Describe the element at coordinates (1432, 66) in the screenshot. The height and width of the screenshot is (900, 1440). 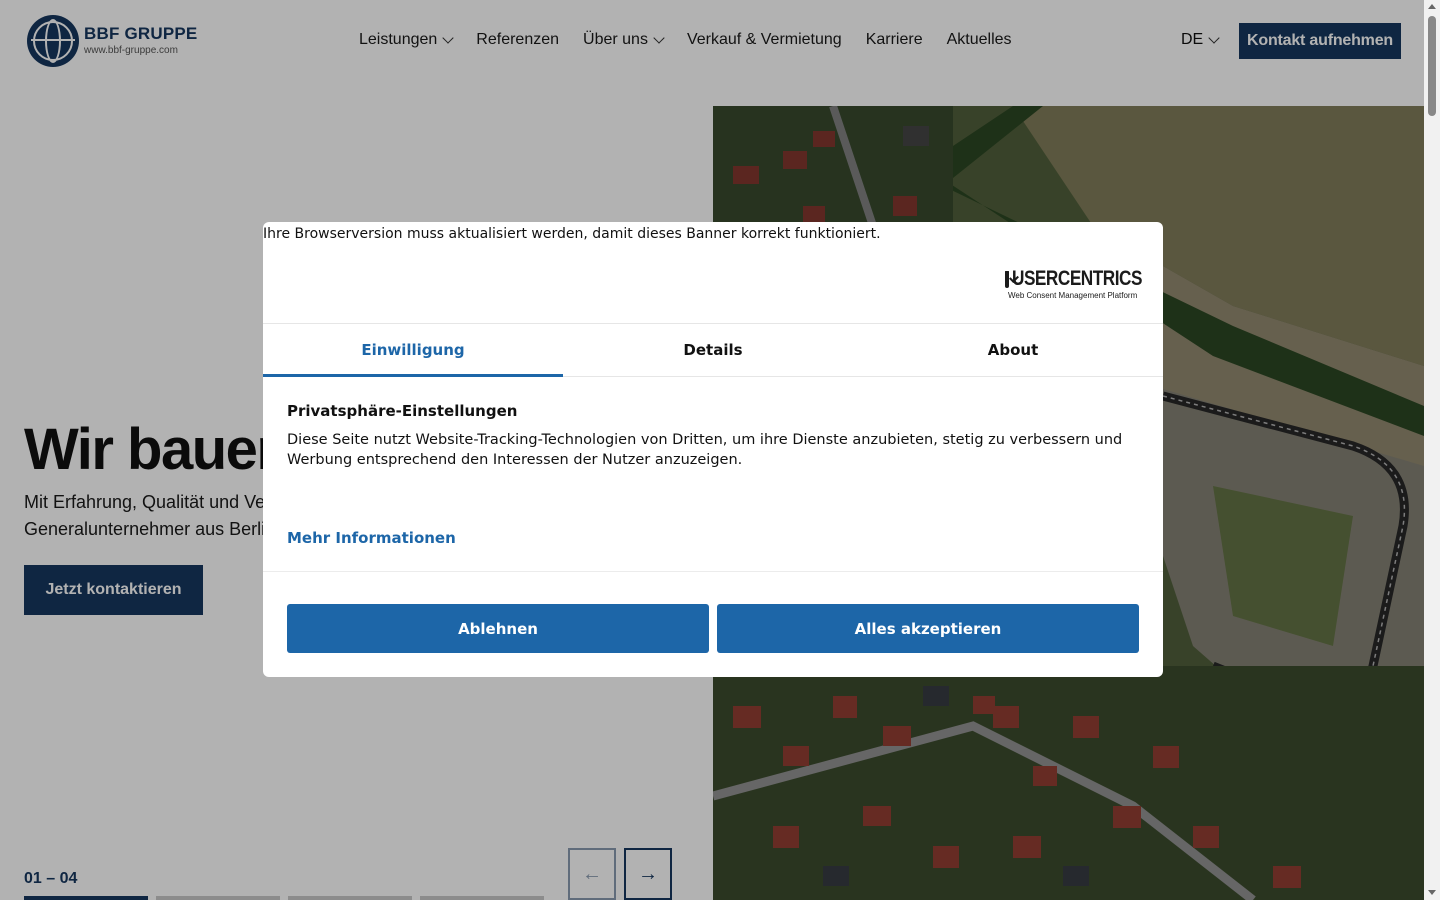
I see `scrollbar-thumb` at that location.